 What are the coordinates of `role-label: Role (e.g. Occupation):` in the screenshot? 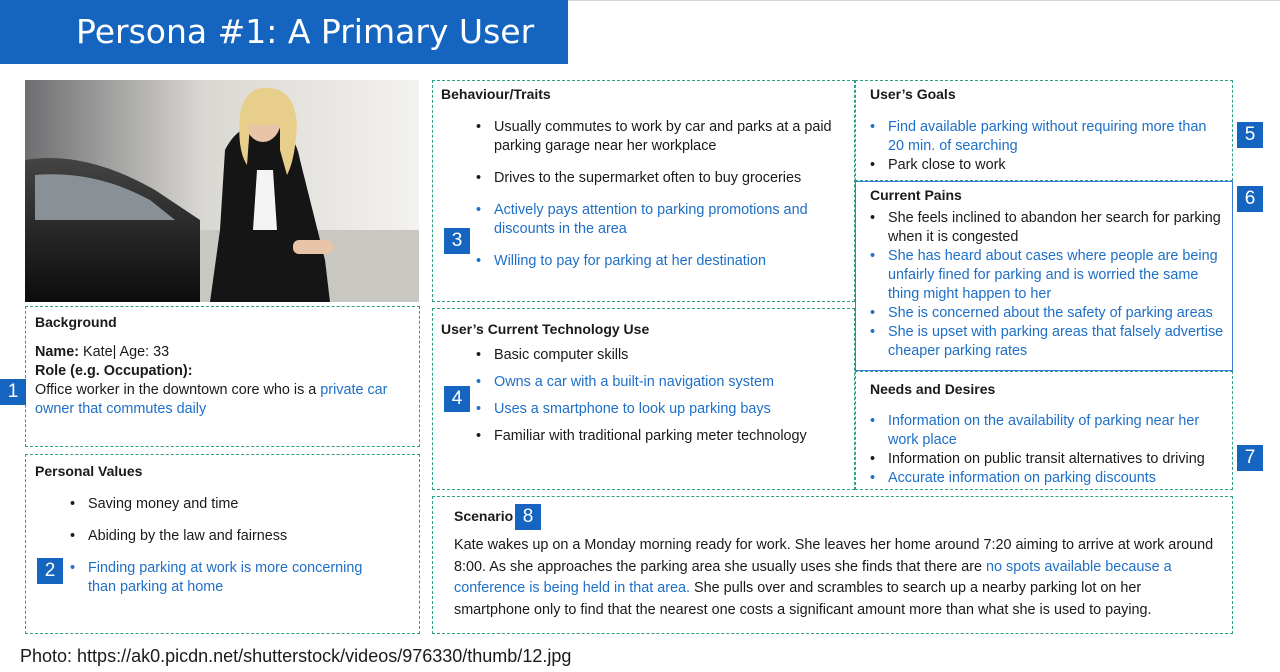 It's located at (114, 371).